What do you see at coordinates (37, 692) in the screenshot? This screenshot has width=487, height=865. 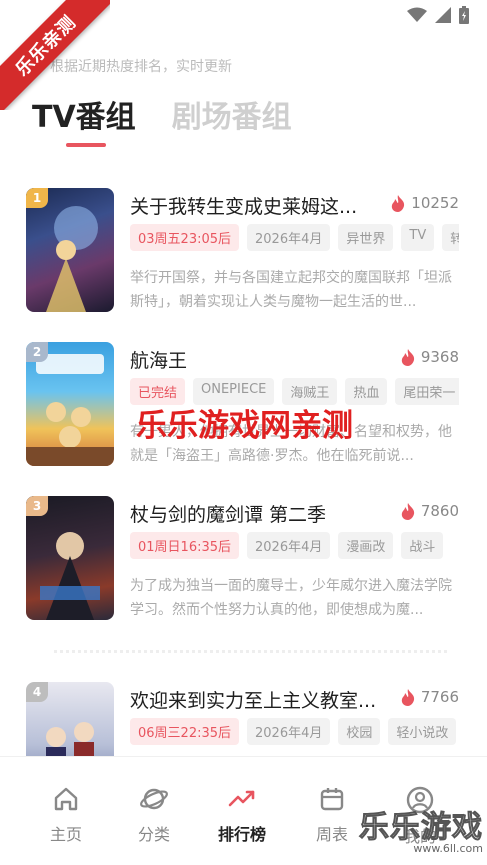 I see `rank-badge: 4` at bounding box center [37, 692].